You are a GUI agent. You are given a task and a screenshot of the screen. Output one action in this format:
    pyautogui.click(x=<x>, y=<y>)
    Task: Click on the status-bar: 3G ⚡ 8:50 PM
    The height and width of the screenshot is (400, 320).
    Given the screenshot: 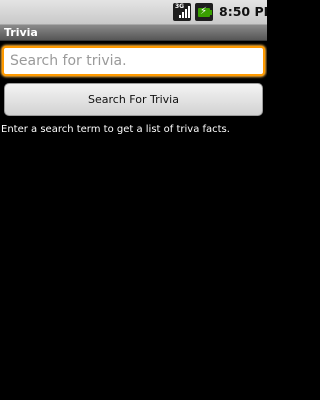 What is the action you would take?
    pyautogui.click(x=133, y=12)
    